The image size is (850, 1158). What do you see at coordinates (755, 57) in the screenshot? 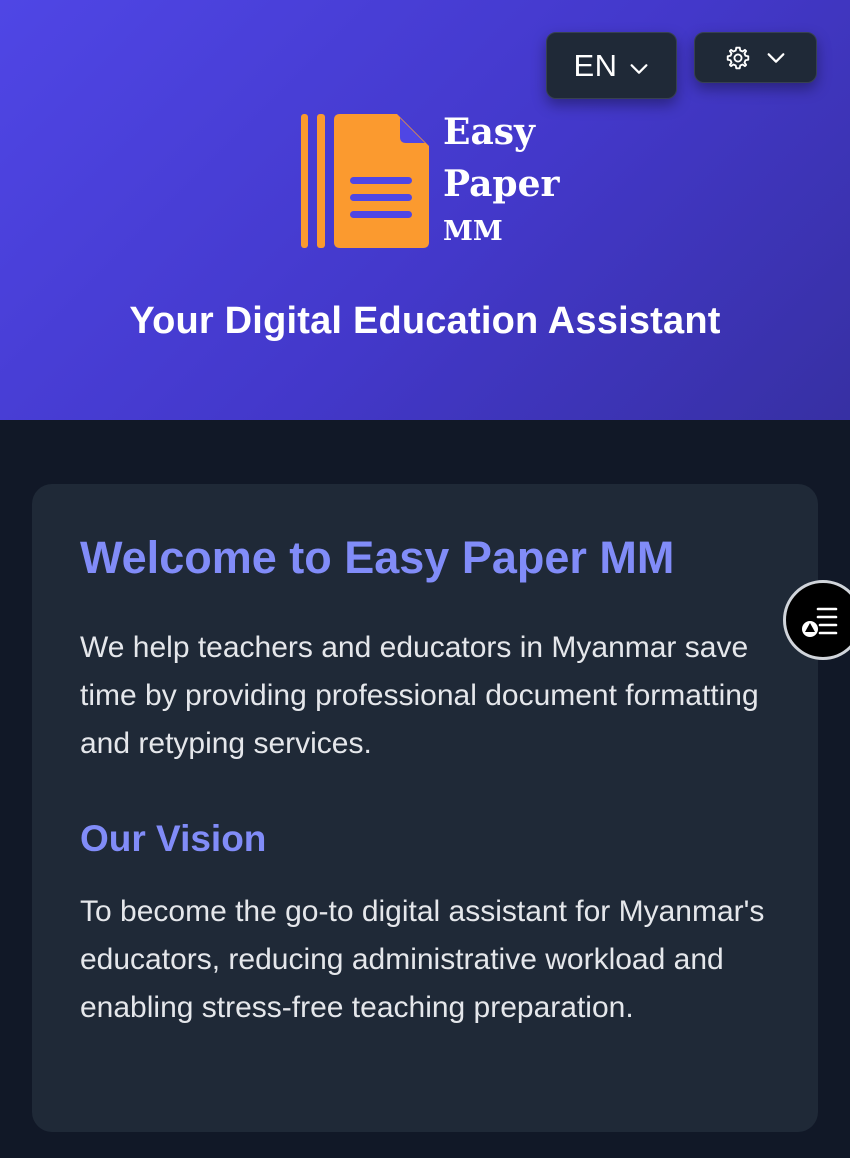
I see `settings-menu-button` at bounding box center [755, 57].